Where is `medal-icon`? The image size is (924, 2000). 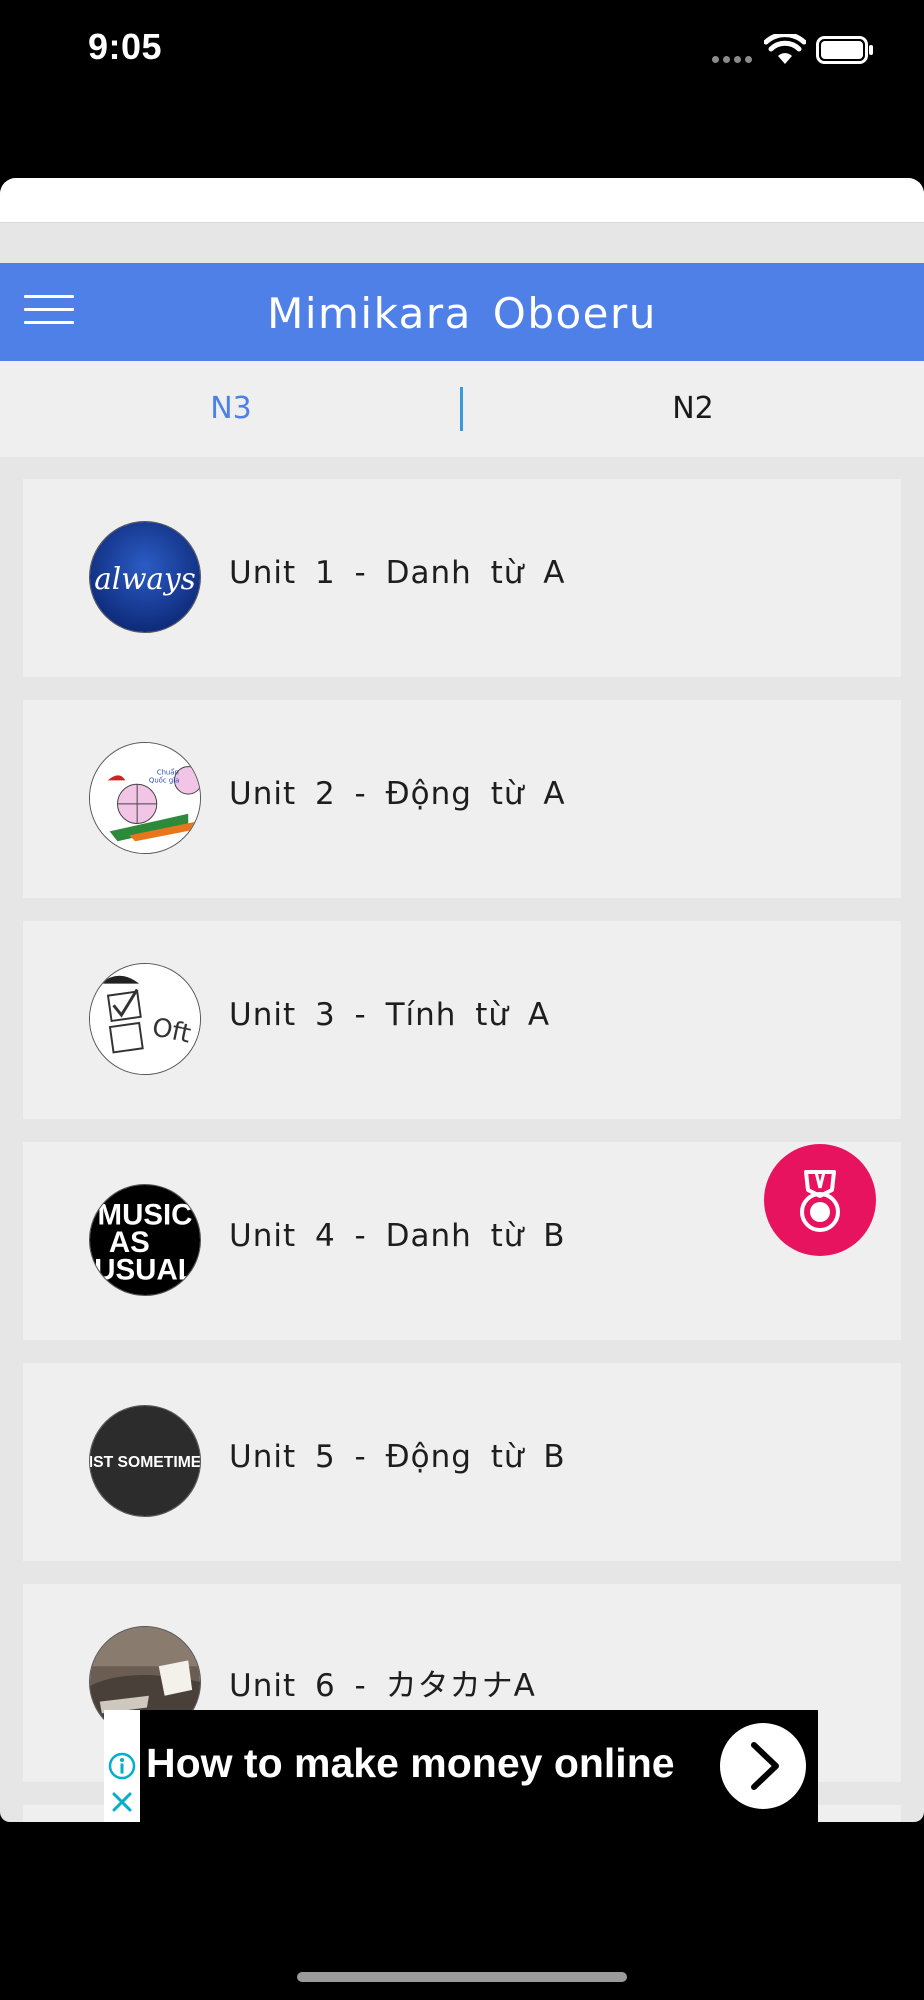 medal-icon is located at coordinates (820, 1201).